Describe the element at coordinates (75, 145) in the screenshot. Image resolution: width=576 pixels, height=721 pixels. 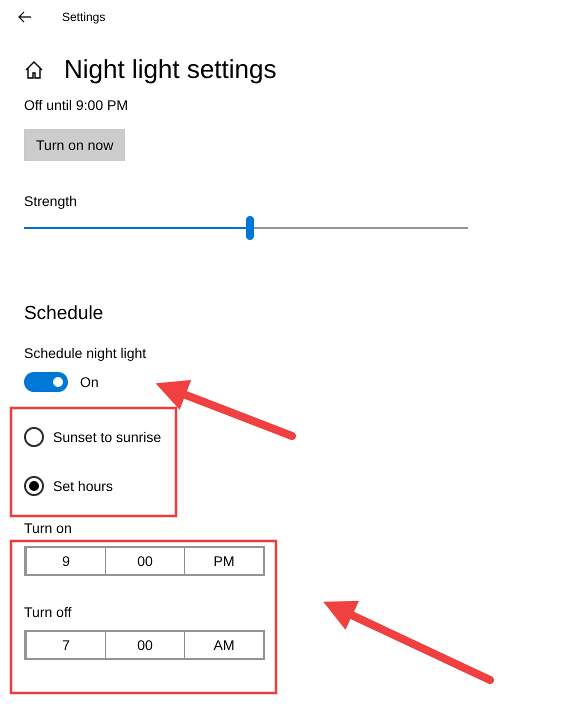
I see `turn-on-button: Turn on now` at that location.